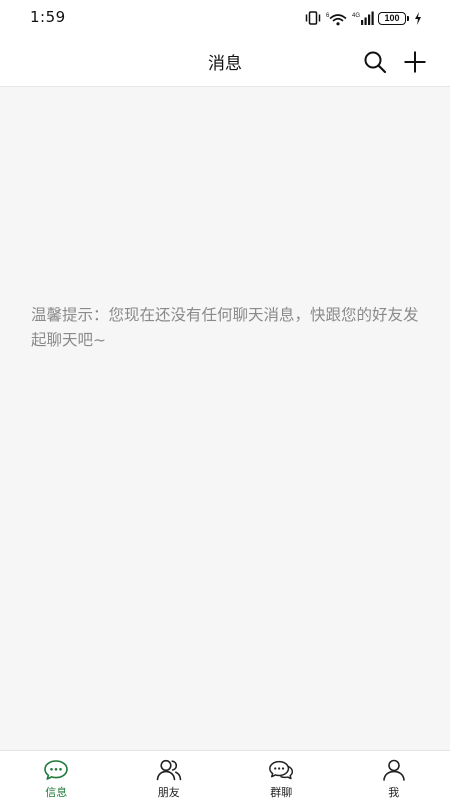 This screenshot has width=450, height=800. What do you see at coordinates (48, 17) in the screenshot?
I see `status-time: 1:59` at bounding box center [48, 17].